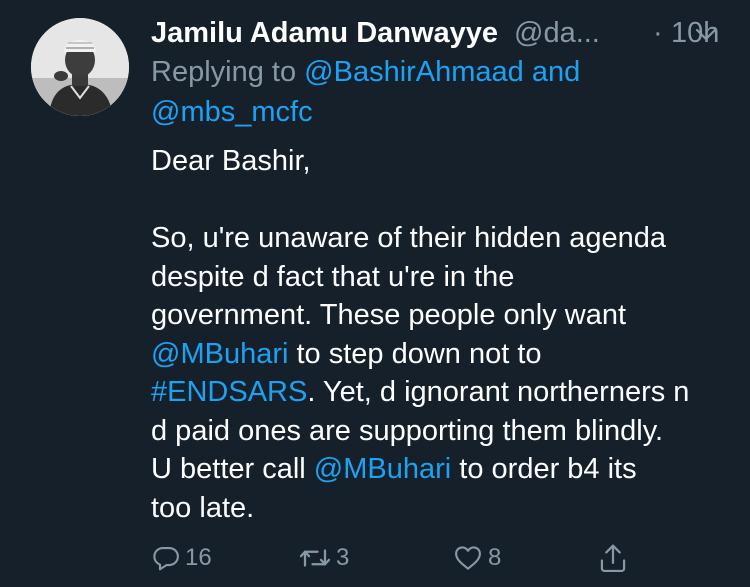  What do you see at coordinates (343, 557) in the screenshot?
I see `retweet-count: 3` at bounding box center [343, 557].